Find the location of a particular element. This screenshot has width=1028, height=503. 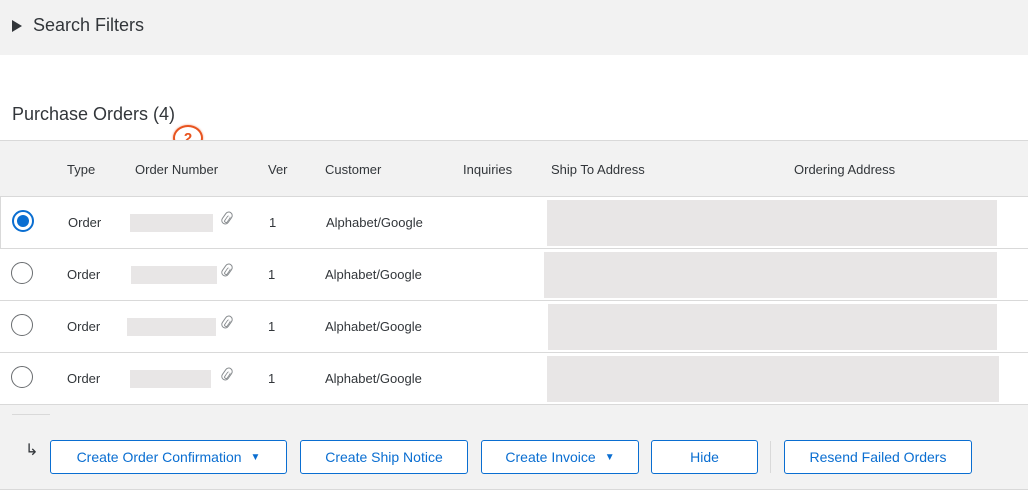

column-header-ver: Ver is located at coordinates (278, 169).